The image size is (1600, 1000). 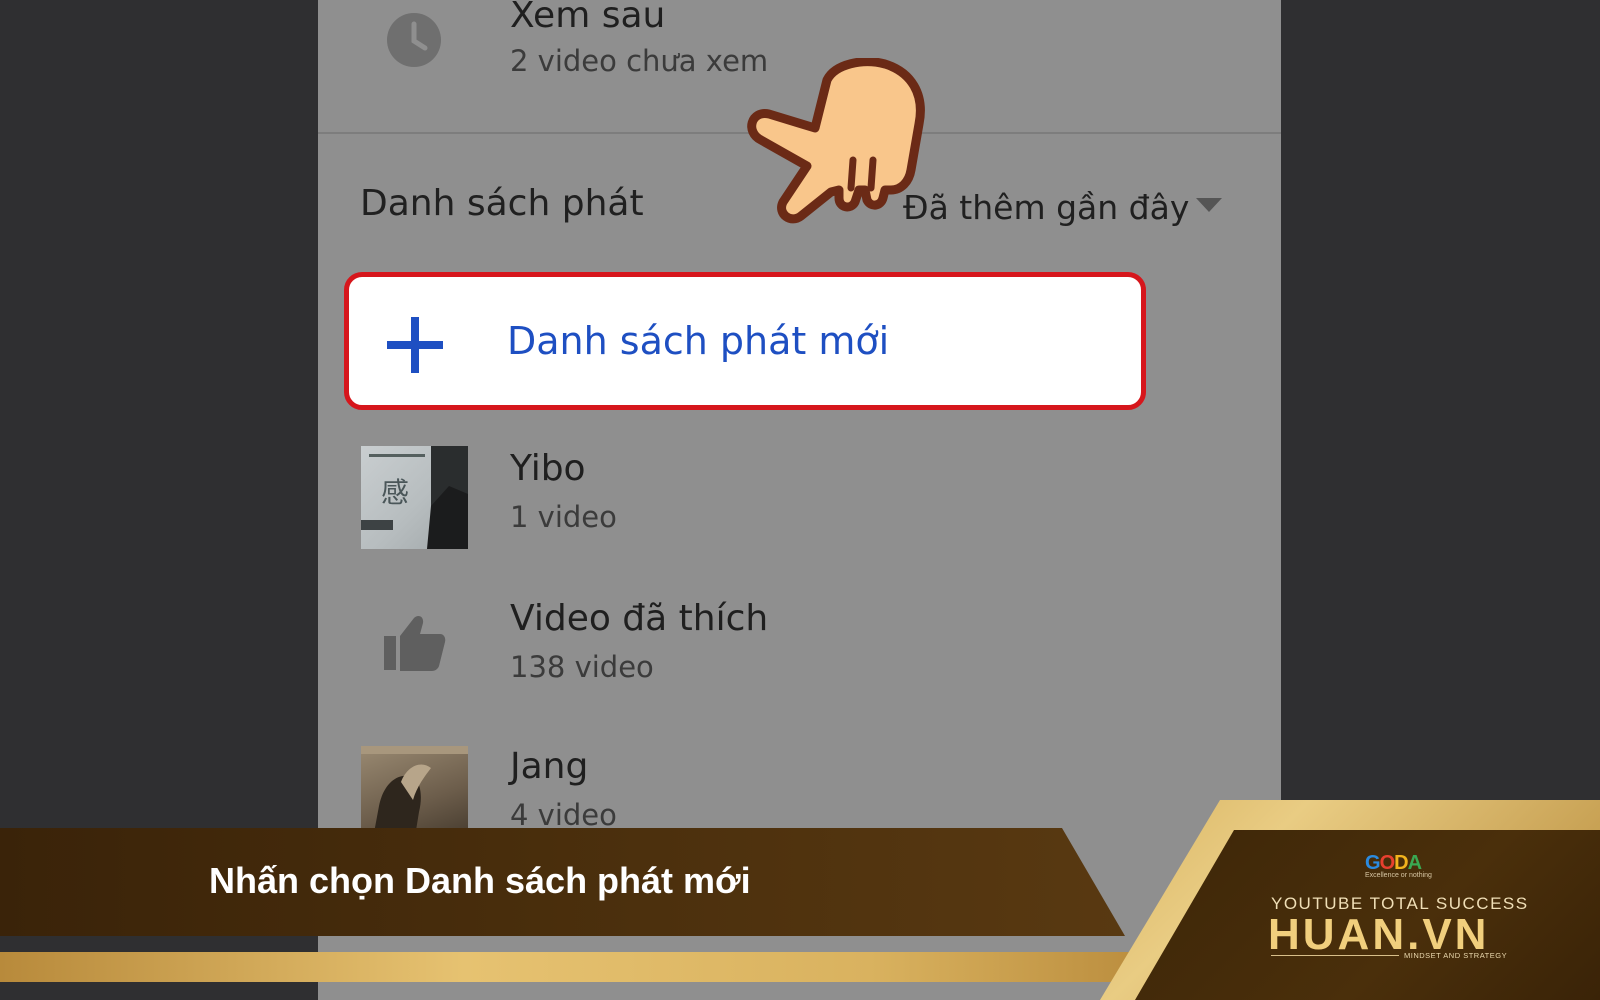 I want to click on pointing-hand-icon, so click(x=835, y=145).